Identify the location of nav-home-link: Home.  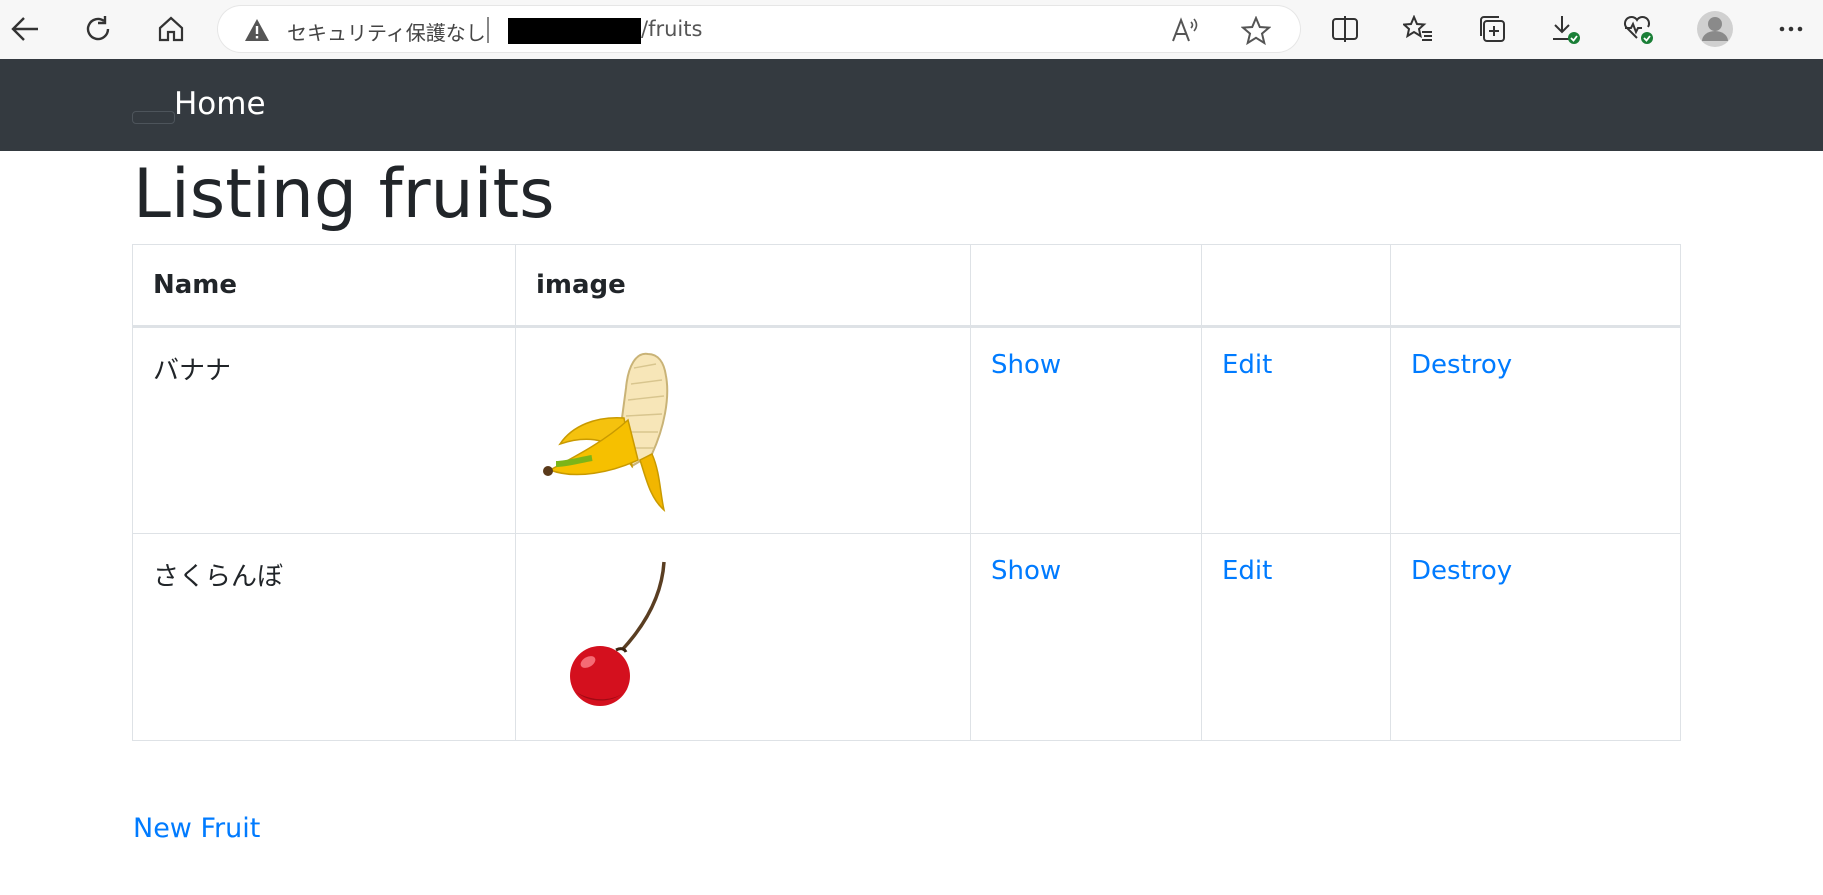
(220, 104).